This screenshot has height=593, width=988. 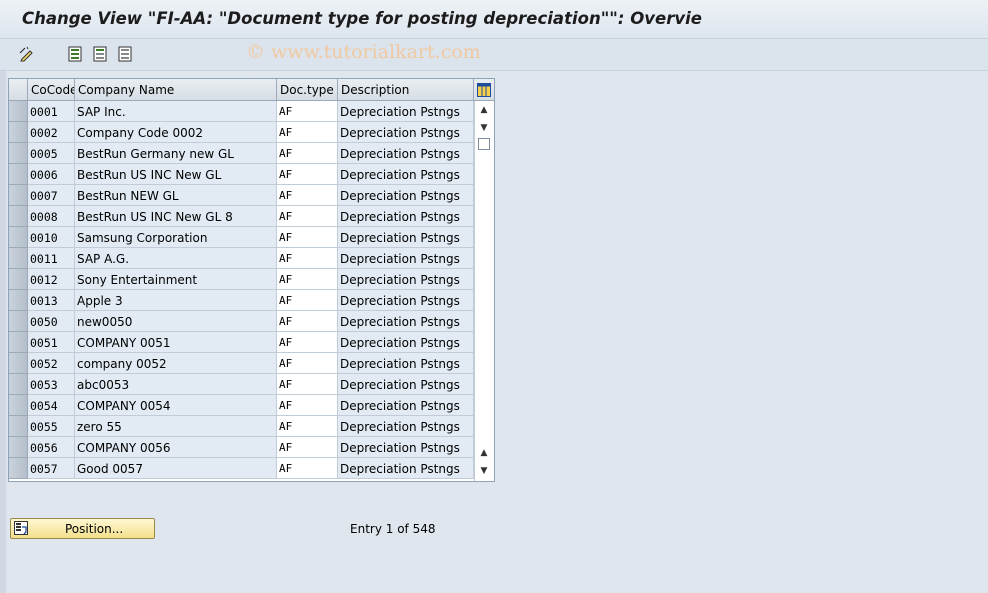 I want to click on cell-cocode: 0001, so click(x=51, y=111).